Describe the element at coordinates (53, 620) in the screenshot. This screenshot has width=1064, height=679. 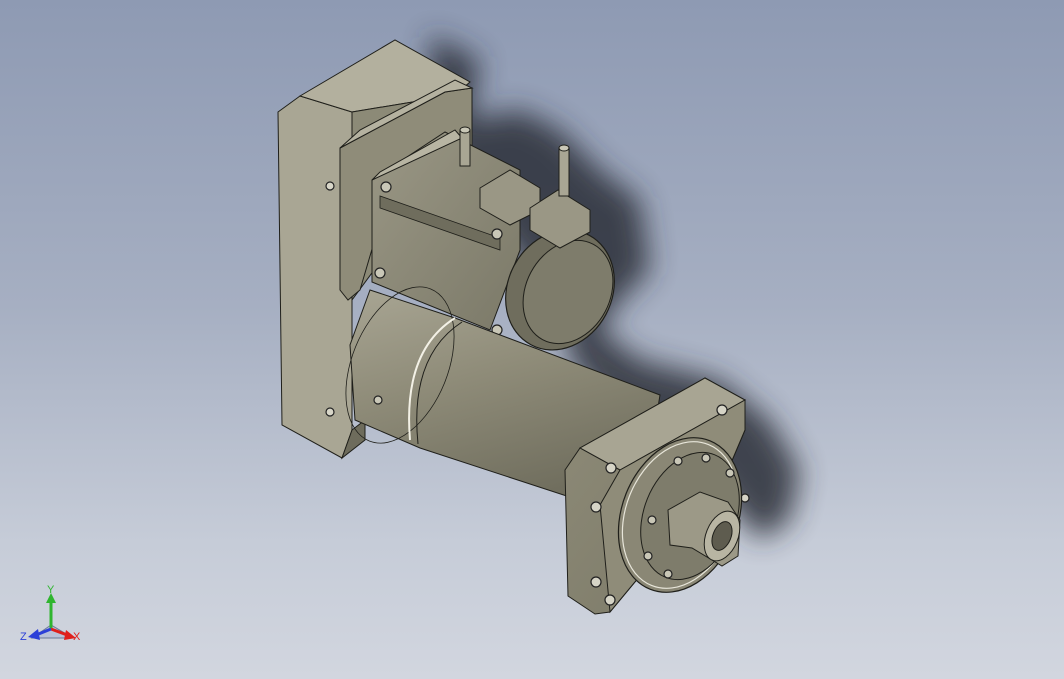
I see `axis-triad: Y X Z` at that location.